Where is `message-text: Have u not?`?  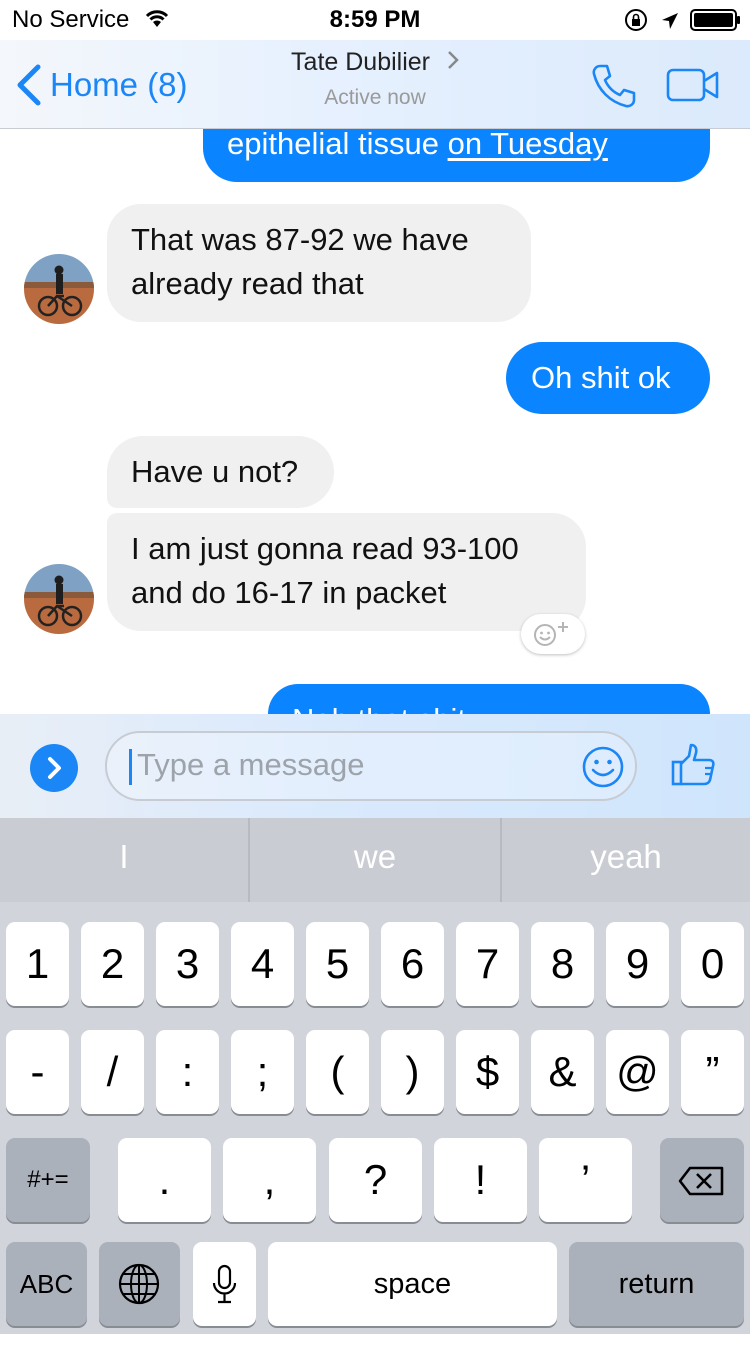
message-text: Have u not? is located at coordinates (215, 471).